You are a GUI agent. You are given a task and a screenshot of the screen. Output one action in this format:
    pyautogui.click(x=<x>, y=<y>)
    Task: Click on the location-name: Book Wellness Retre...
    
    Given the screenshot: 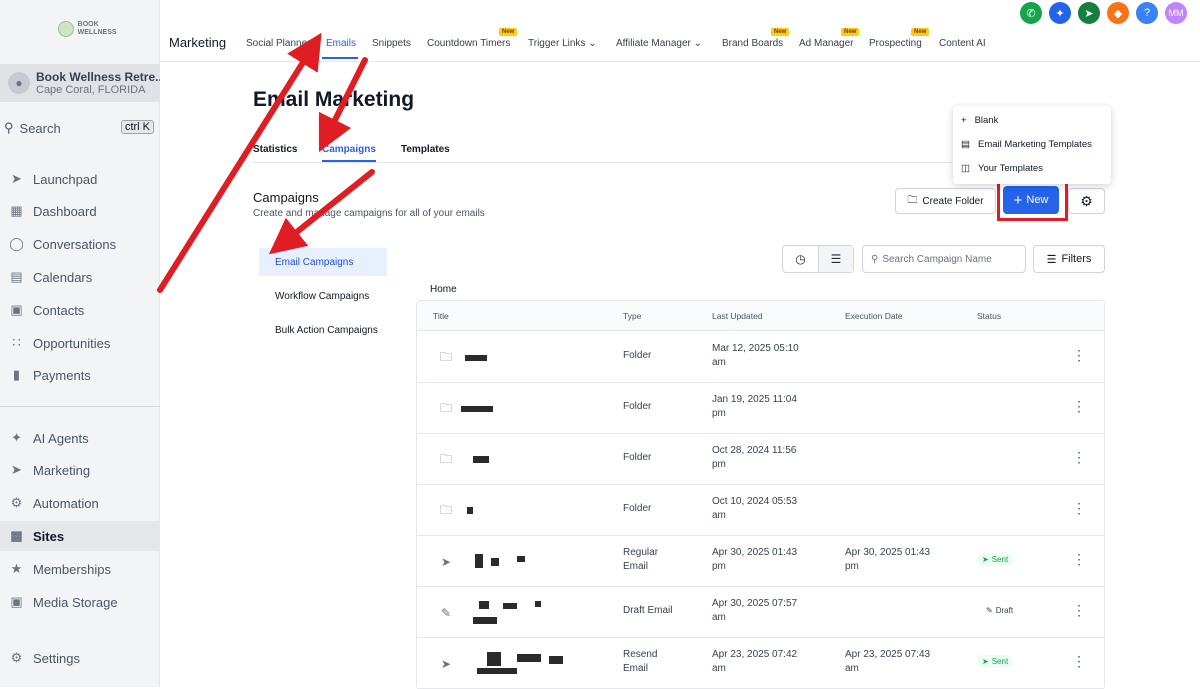 What is the action you would take?
    pyautogui.click(x=98, y=77)
    